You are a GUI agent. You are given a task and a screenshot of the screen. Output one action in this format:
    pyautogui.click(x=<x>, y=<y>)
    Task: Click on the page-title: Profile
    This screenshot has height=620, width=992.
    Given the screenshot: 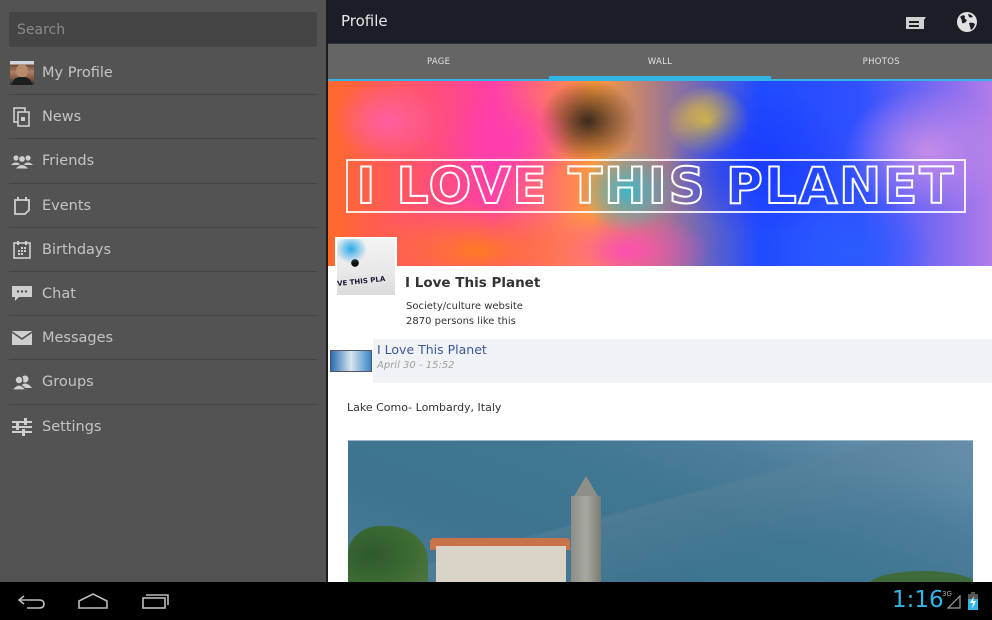 What is the action you would take?
    pyautogui.click(x=364, y=21)
    